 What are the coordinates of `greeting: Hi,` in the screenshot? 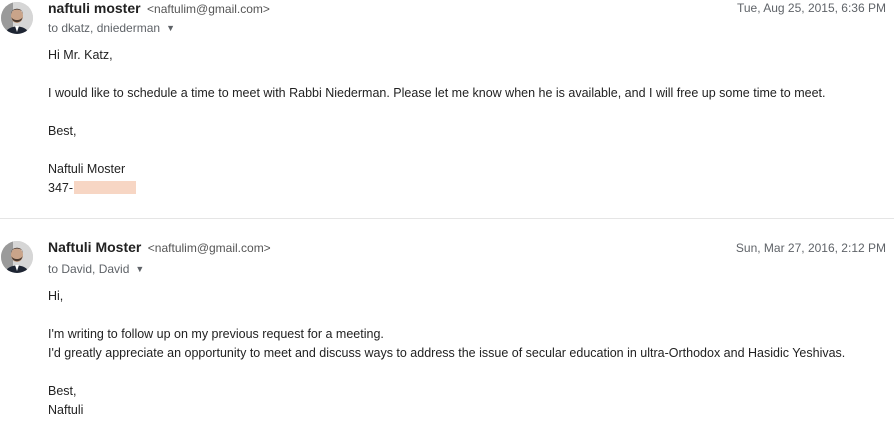 It's located at (56, 296).